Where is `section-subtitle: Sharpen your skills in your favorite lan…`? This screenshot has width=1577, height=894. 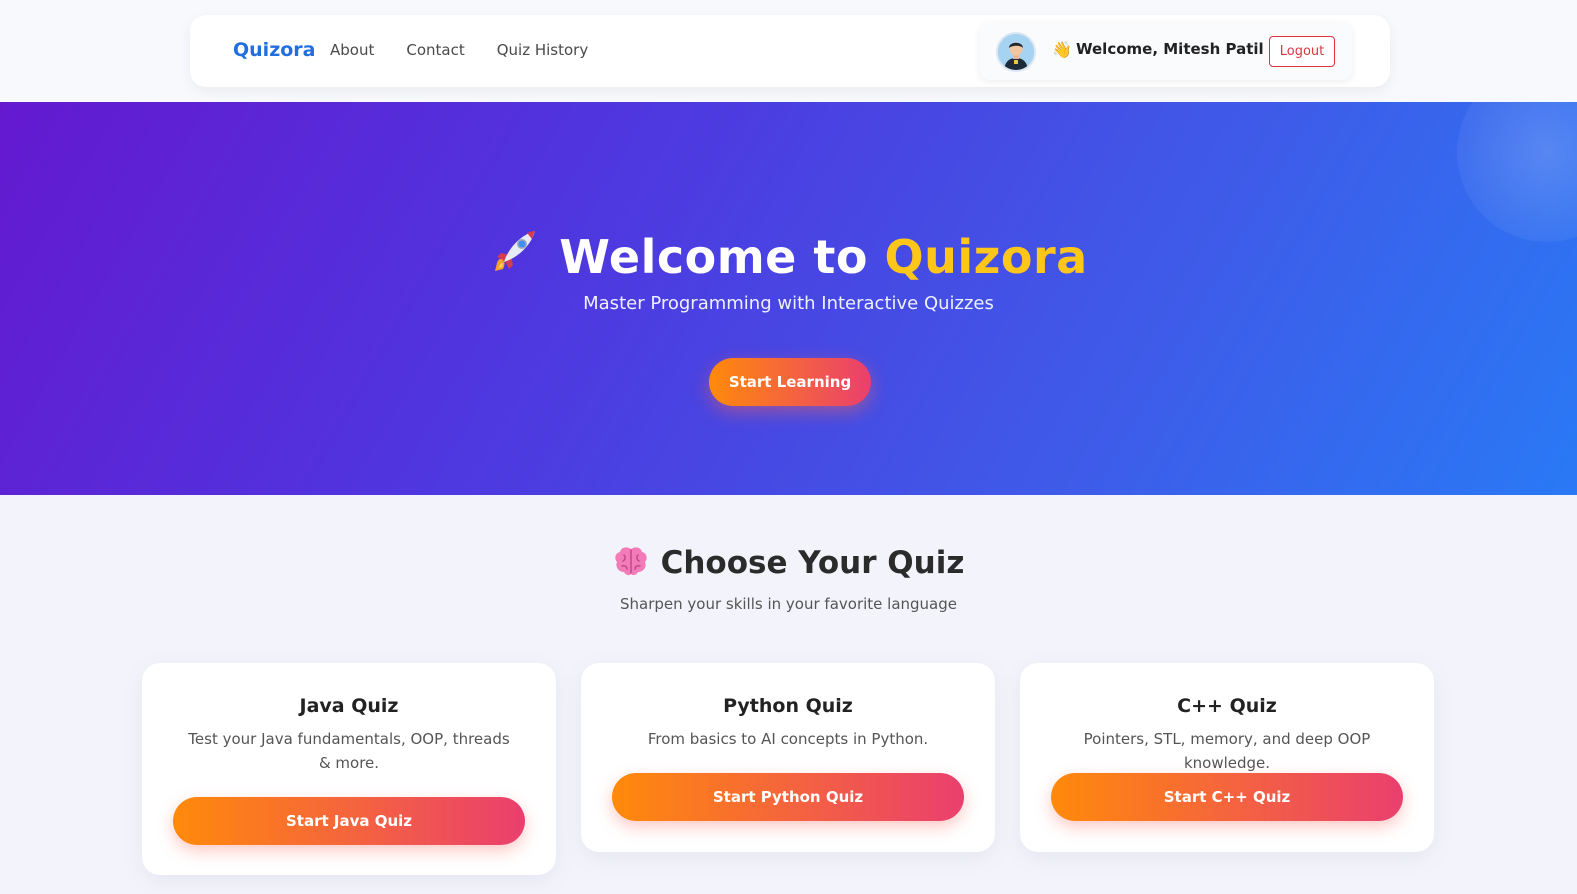 section-subtitle: Sharpen your skills in your favorite lan… is located at coordinates (788, 604).